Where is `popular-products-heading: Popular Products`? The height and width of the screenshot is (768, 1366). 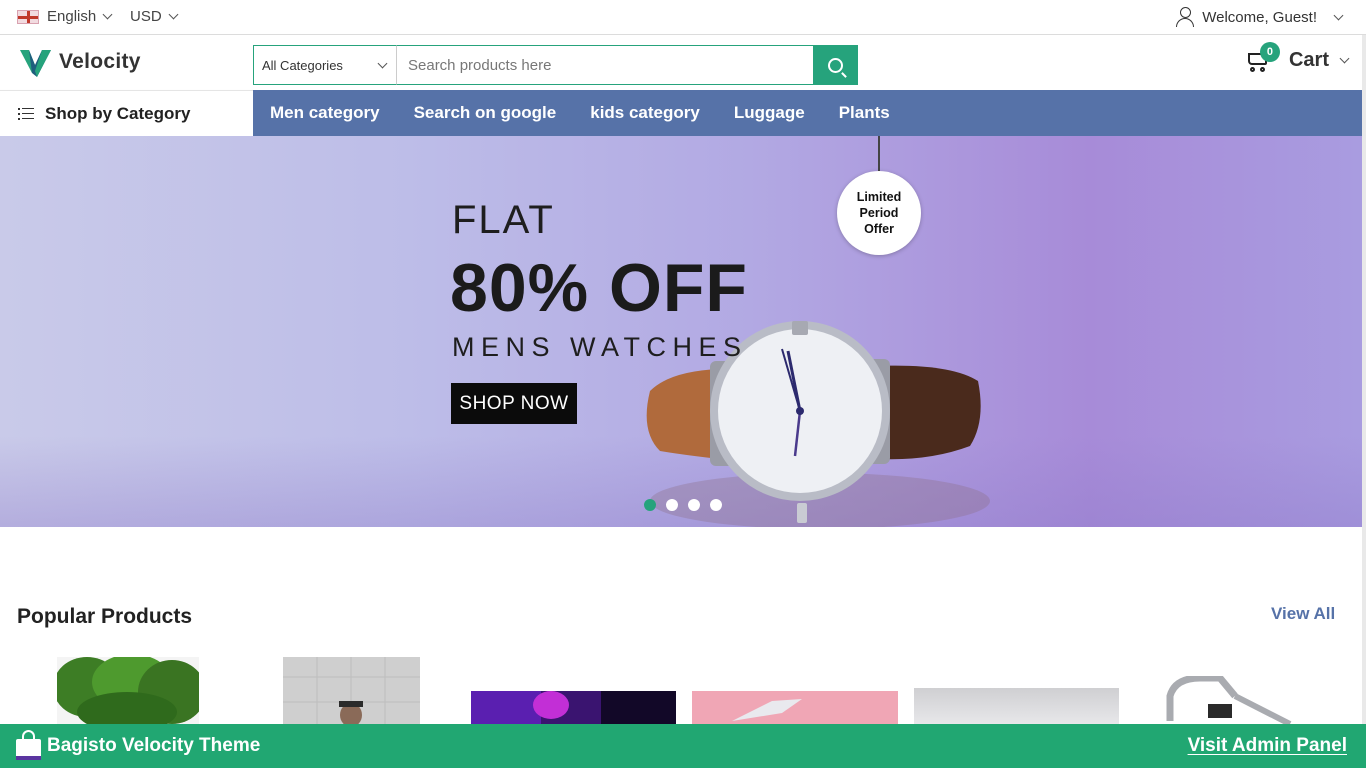 popular-products-heading: Popular Products is located at coordinates (105, 616).